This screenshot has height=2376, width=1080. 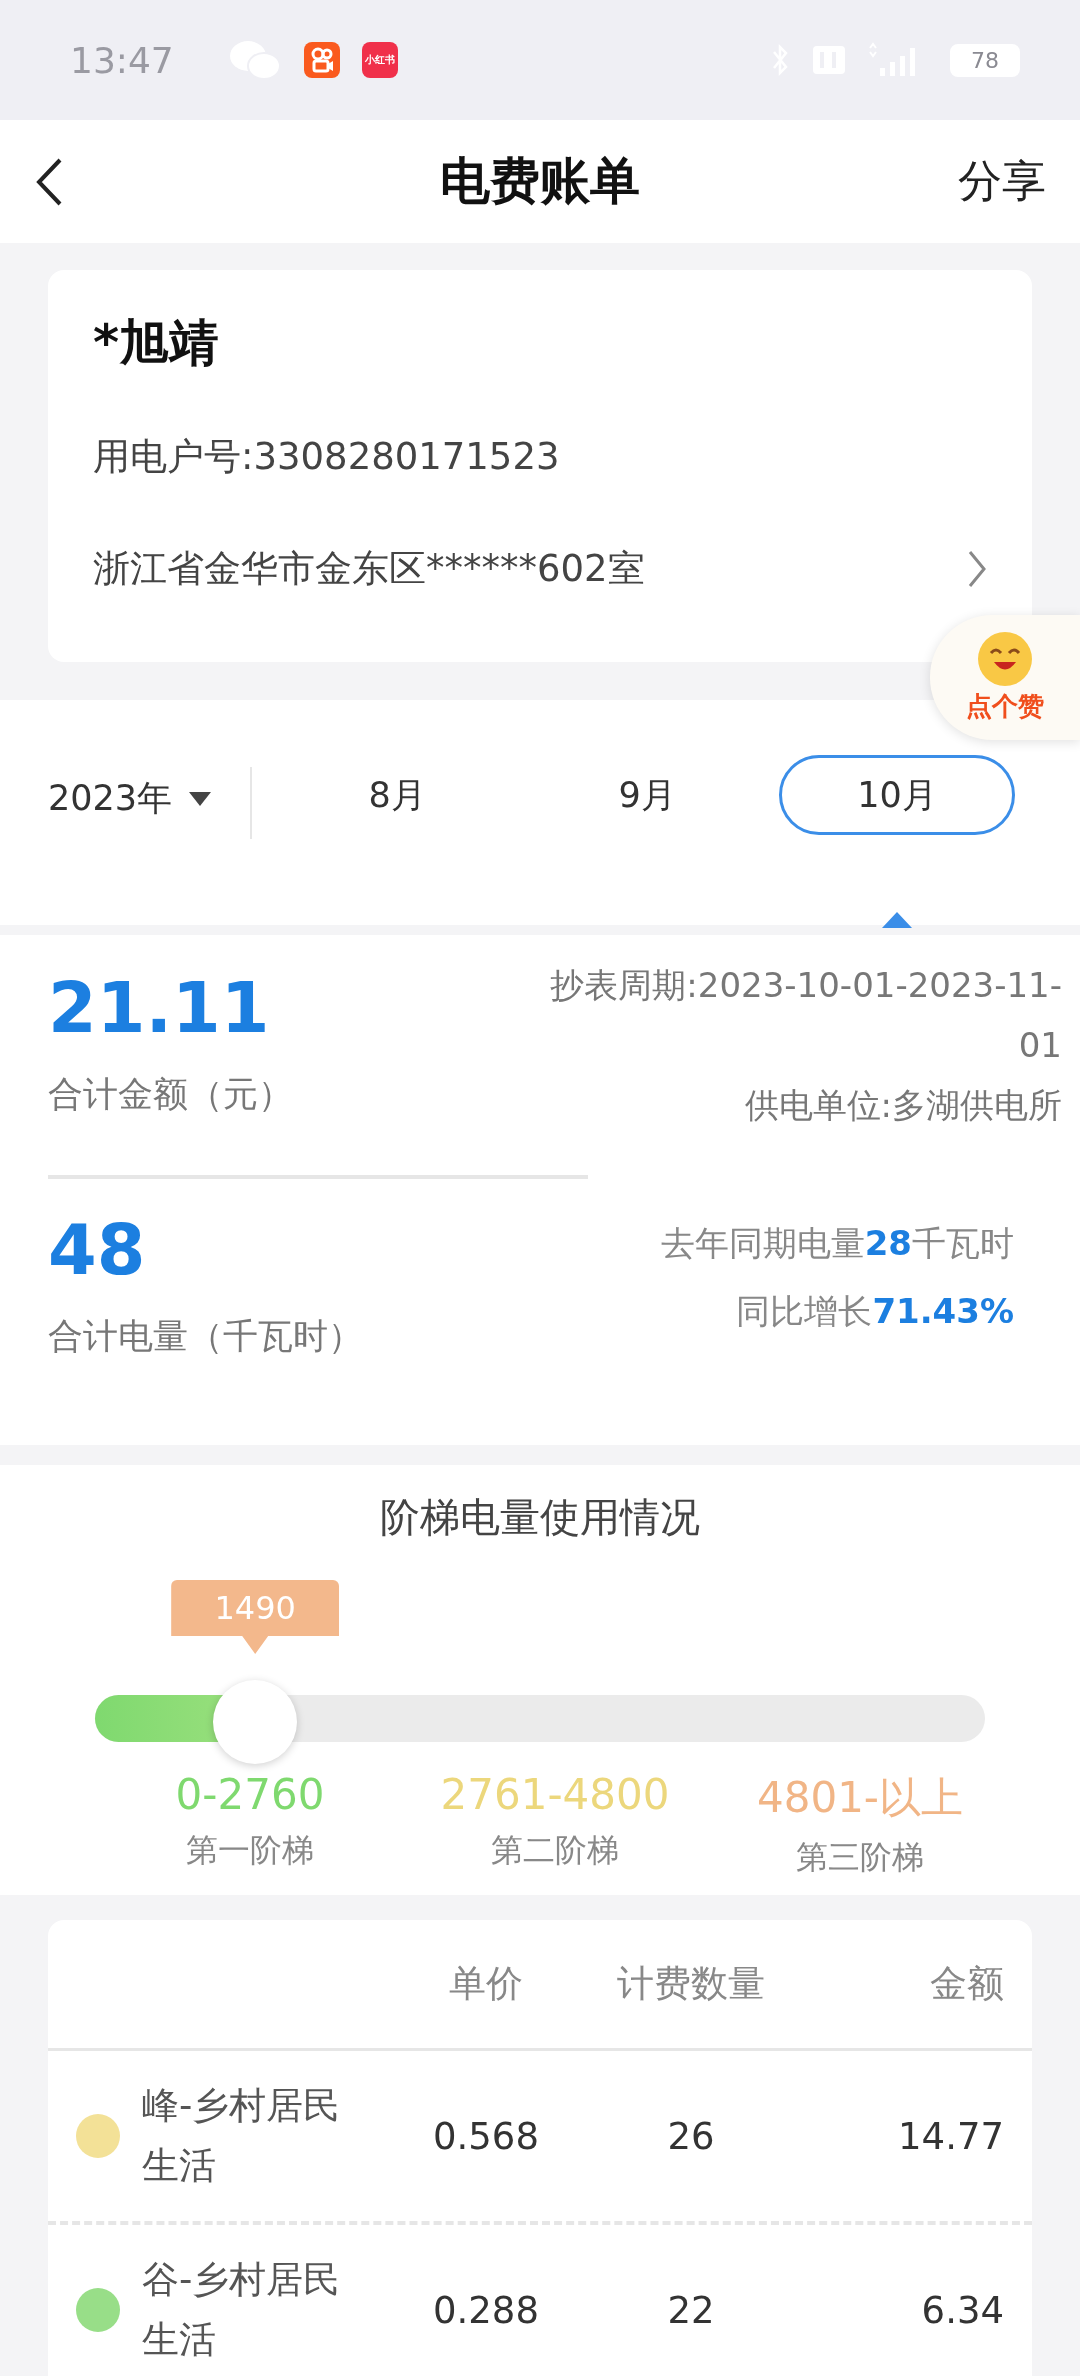 I want to click on tier-name: 第三阶梯, so click(x=860, y=1857).